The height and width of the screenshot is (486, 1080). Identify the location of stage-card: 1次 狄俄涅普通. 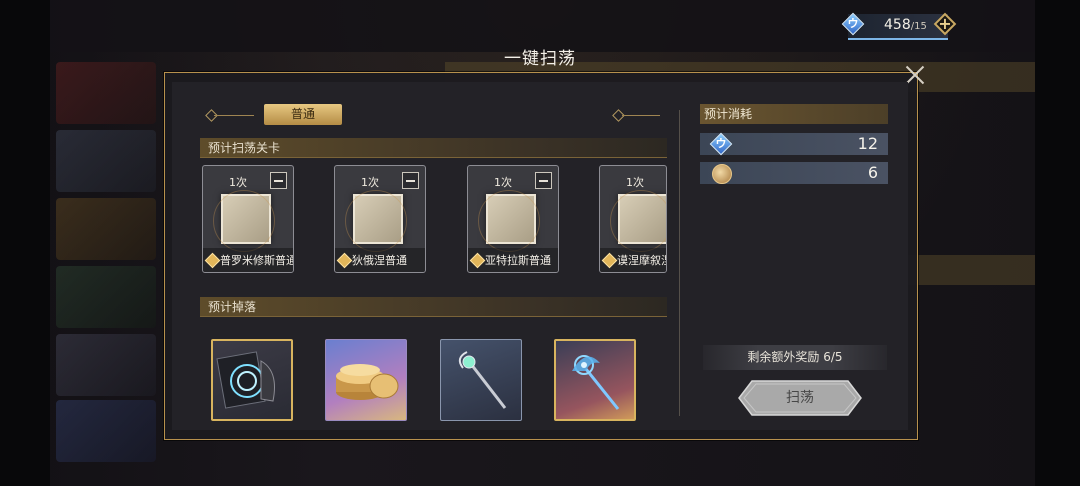
(380, 219).